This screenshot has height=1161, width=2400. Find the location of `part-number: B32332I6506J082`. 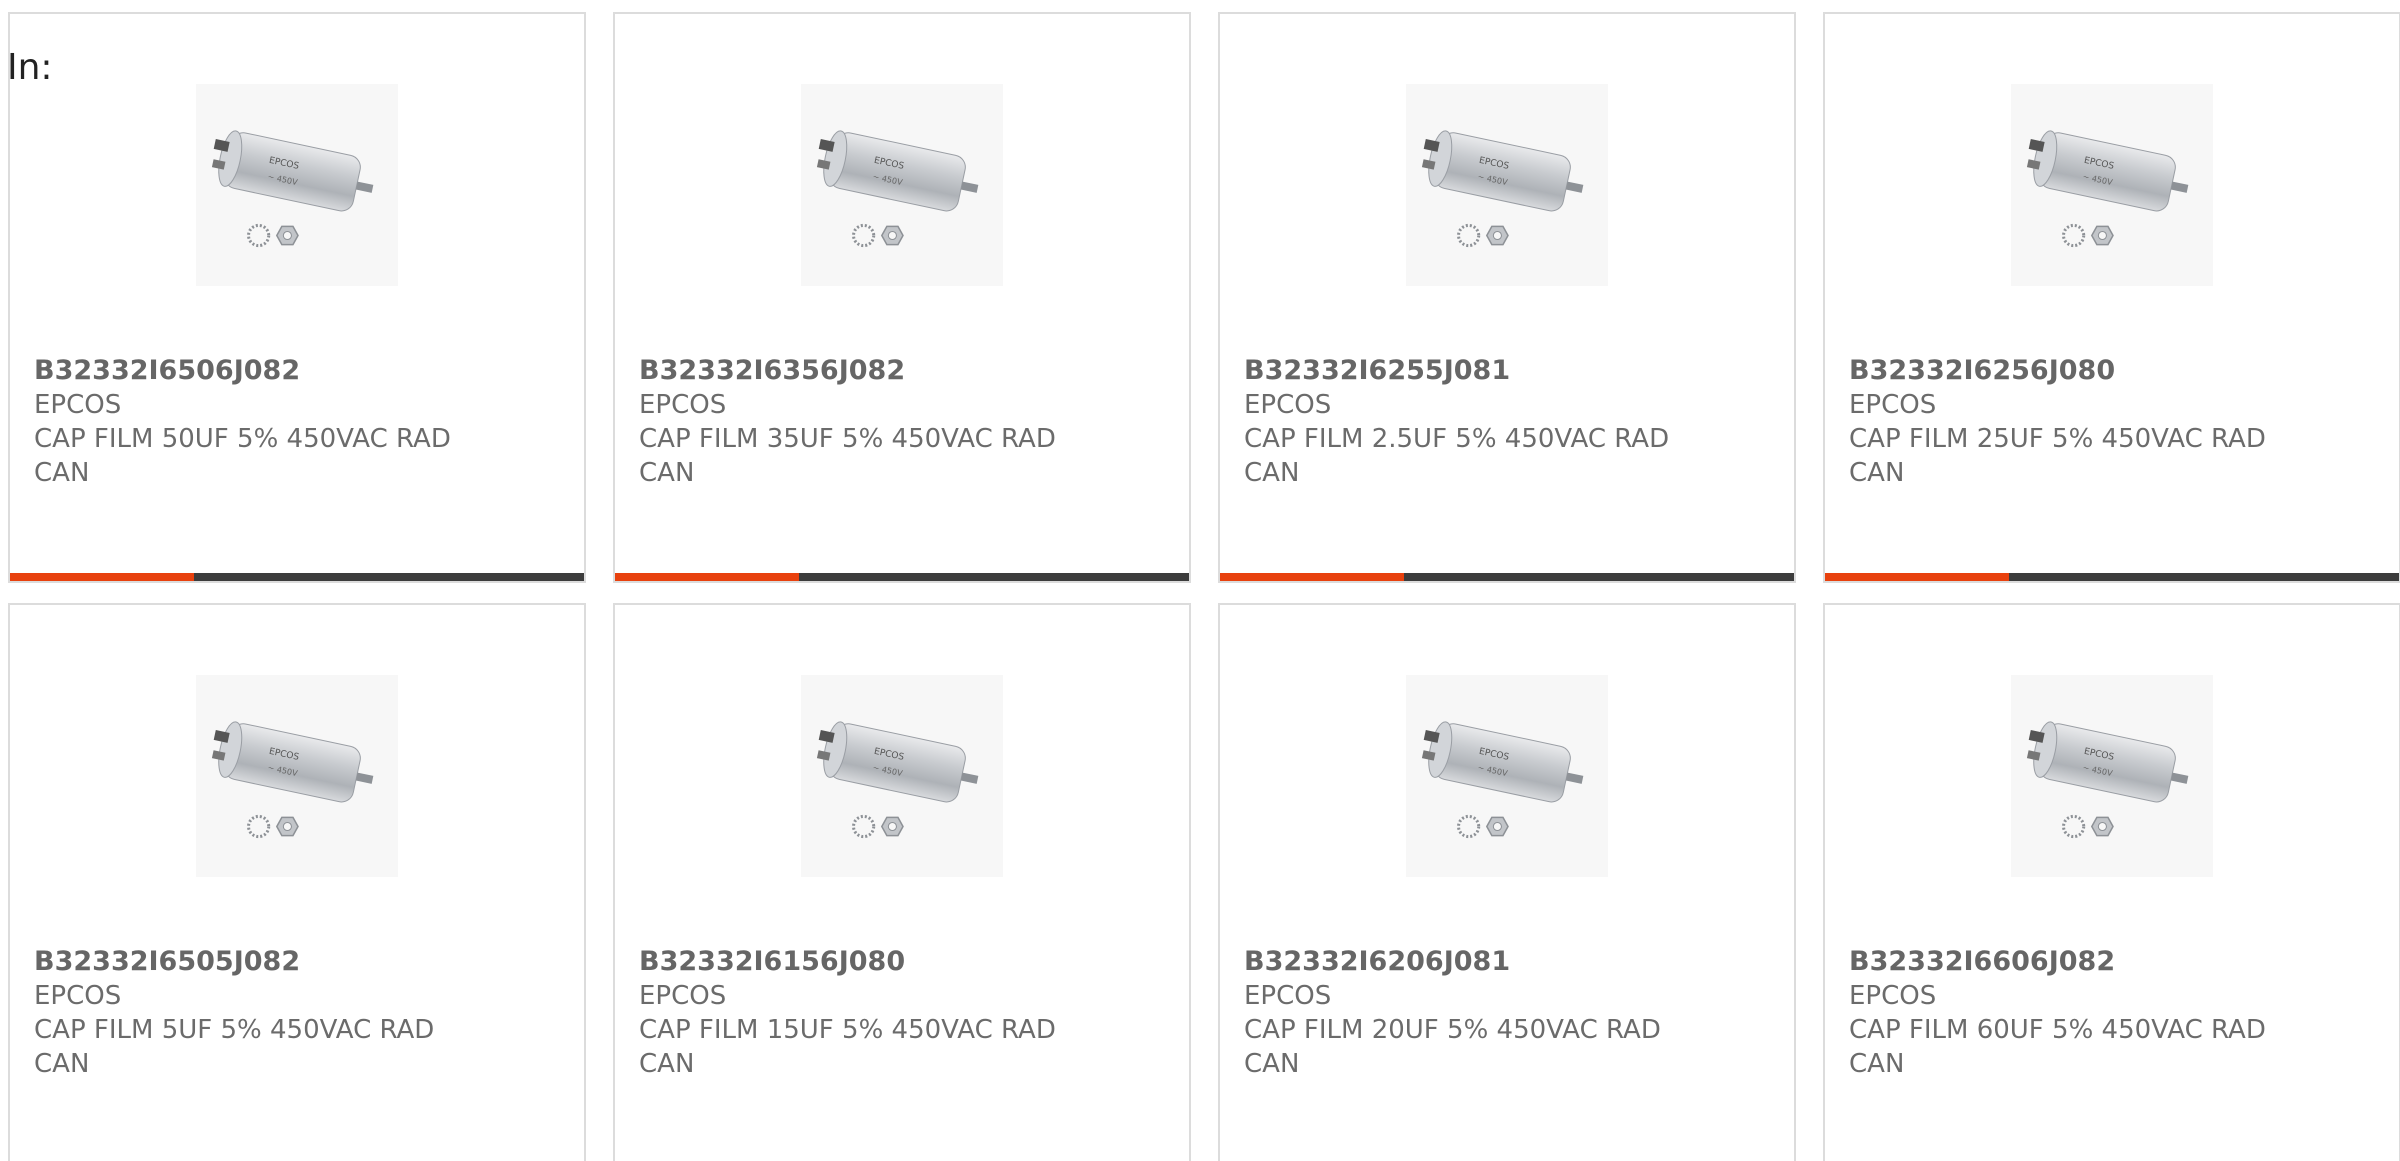

part-number: B32332I6506J082 is located at coordinates (294, 371).